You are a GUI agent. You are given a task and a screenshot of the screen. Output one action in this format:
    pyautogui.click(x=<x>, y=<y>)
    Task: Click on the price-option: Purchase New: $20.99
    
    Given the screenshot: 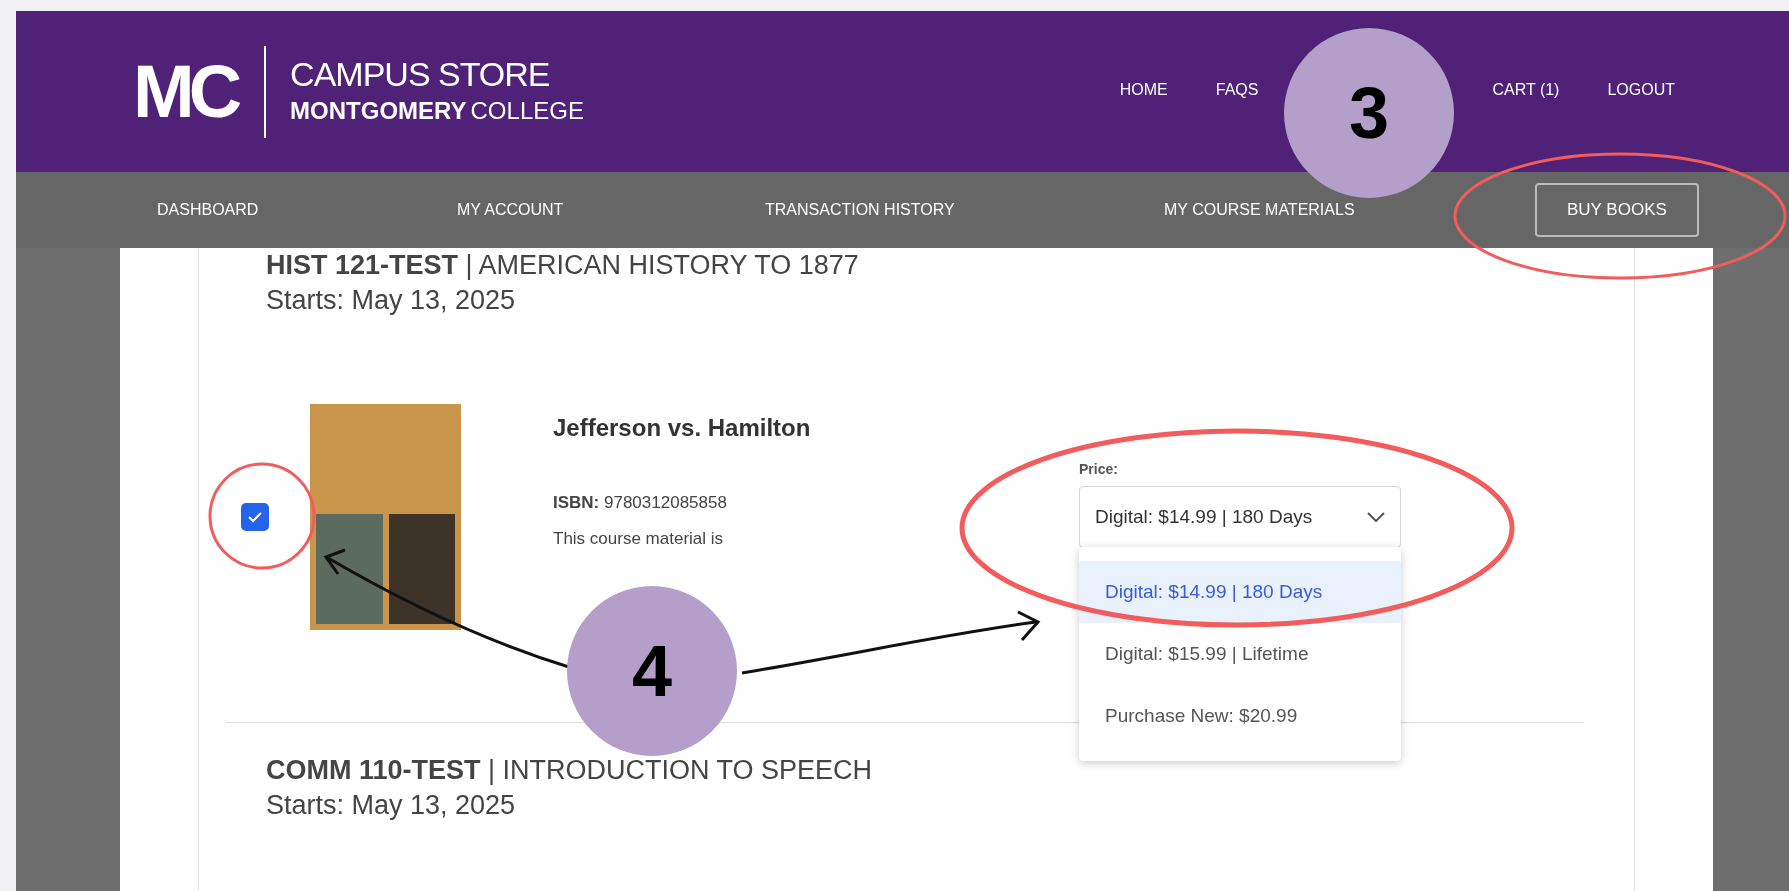 What is the action you would take?
    pyautogui.click(x=1240, y=716)
    